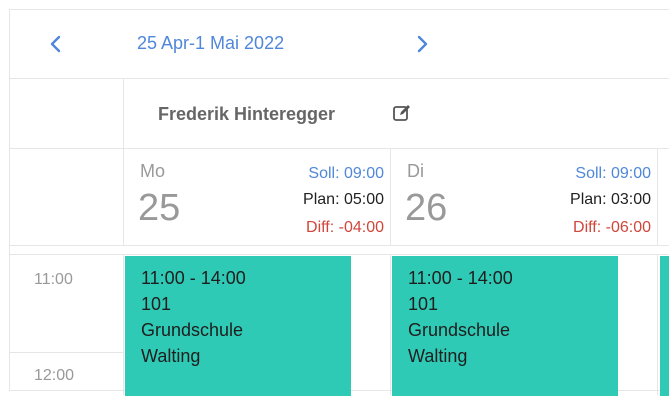 This screenshot has width=669, height=396. I want to click on day-name: Di, so click(415, 171).